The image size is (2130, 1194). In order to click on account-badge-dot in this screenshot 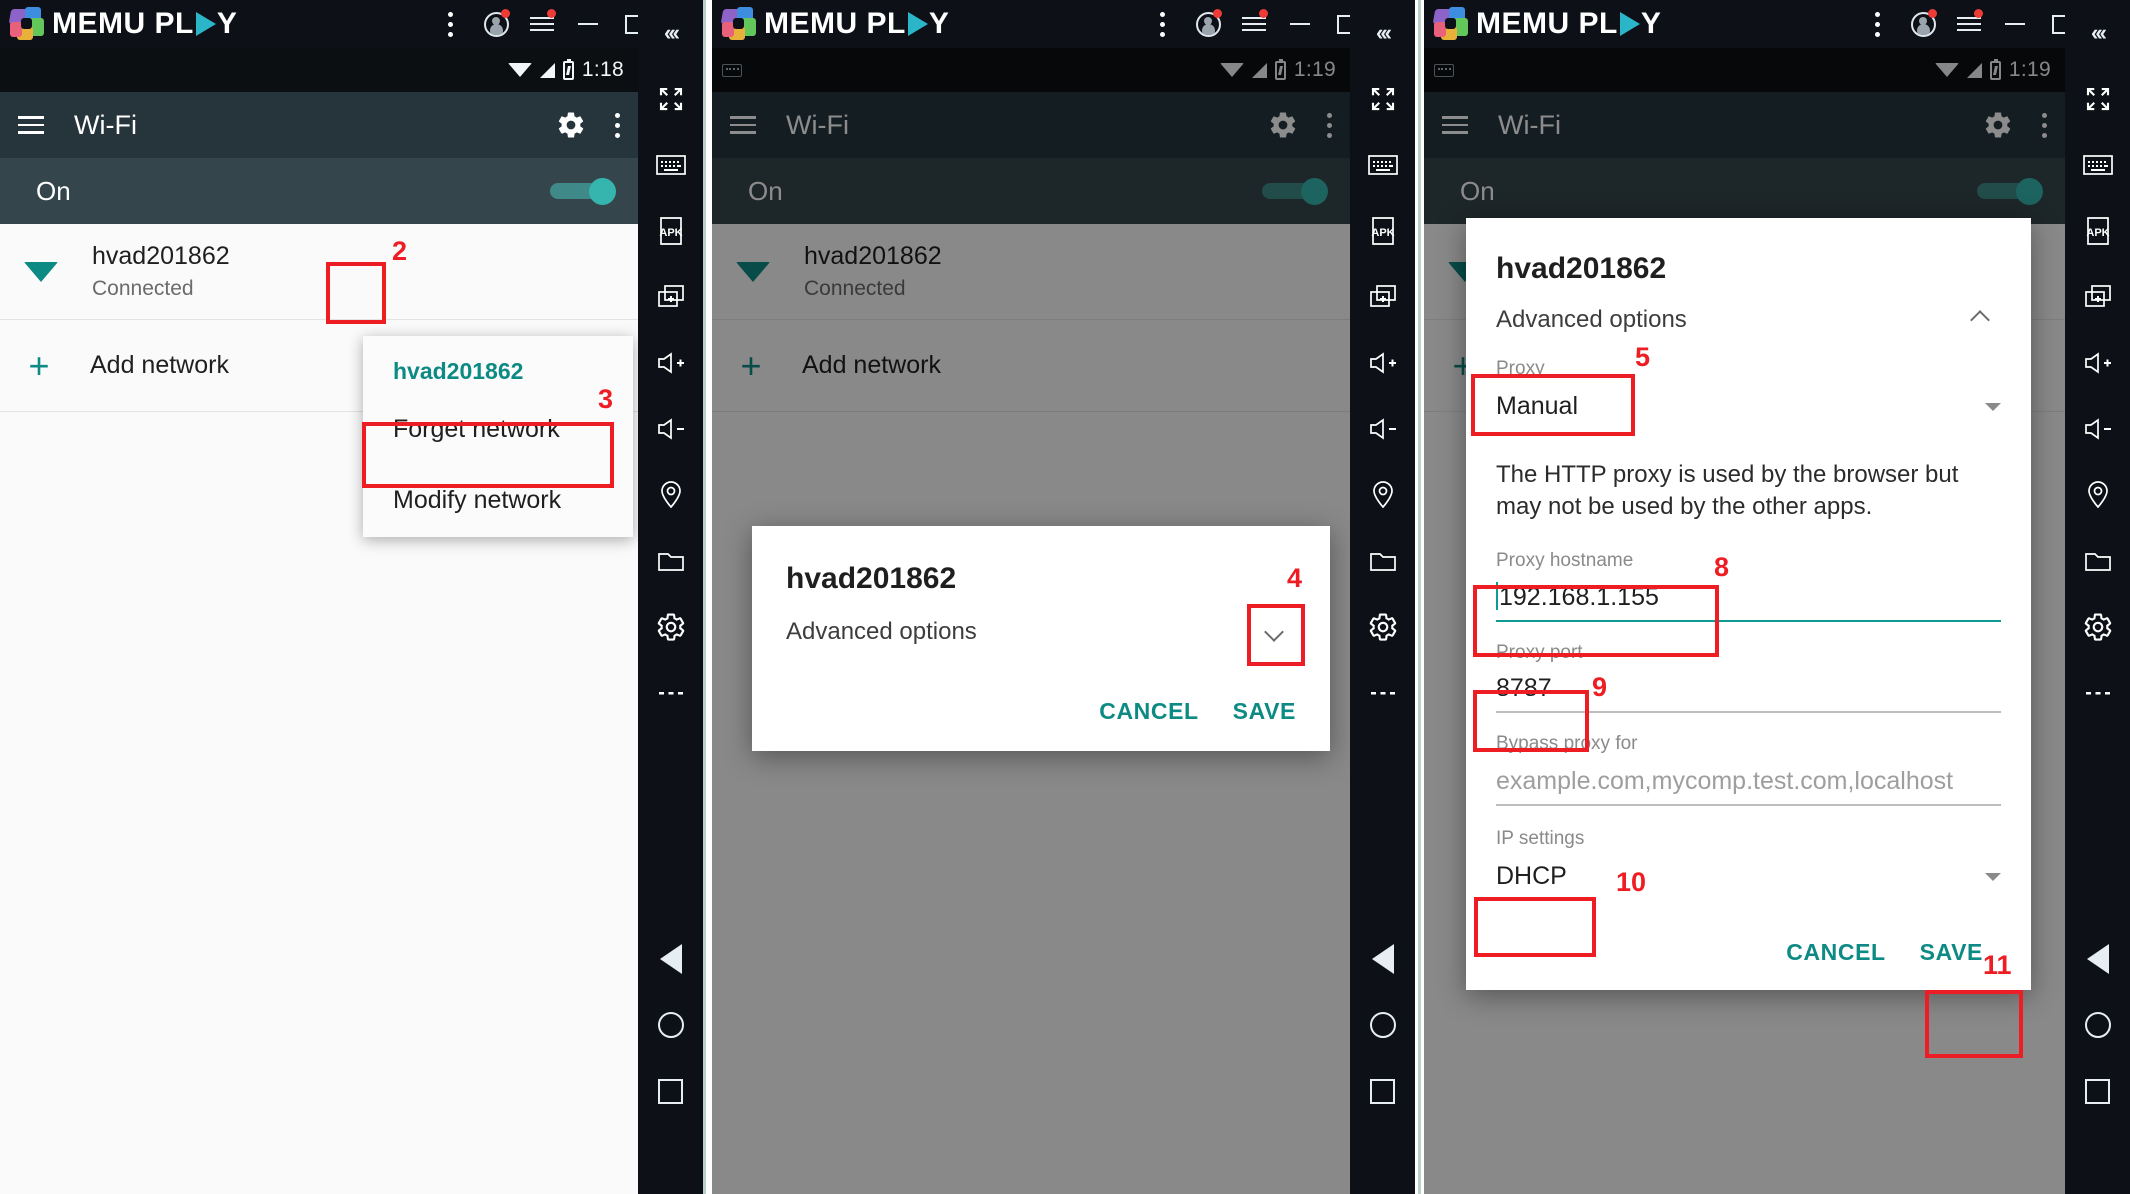, I will do `click(1932, 13)`.